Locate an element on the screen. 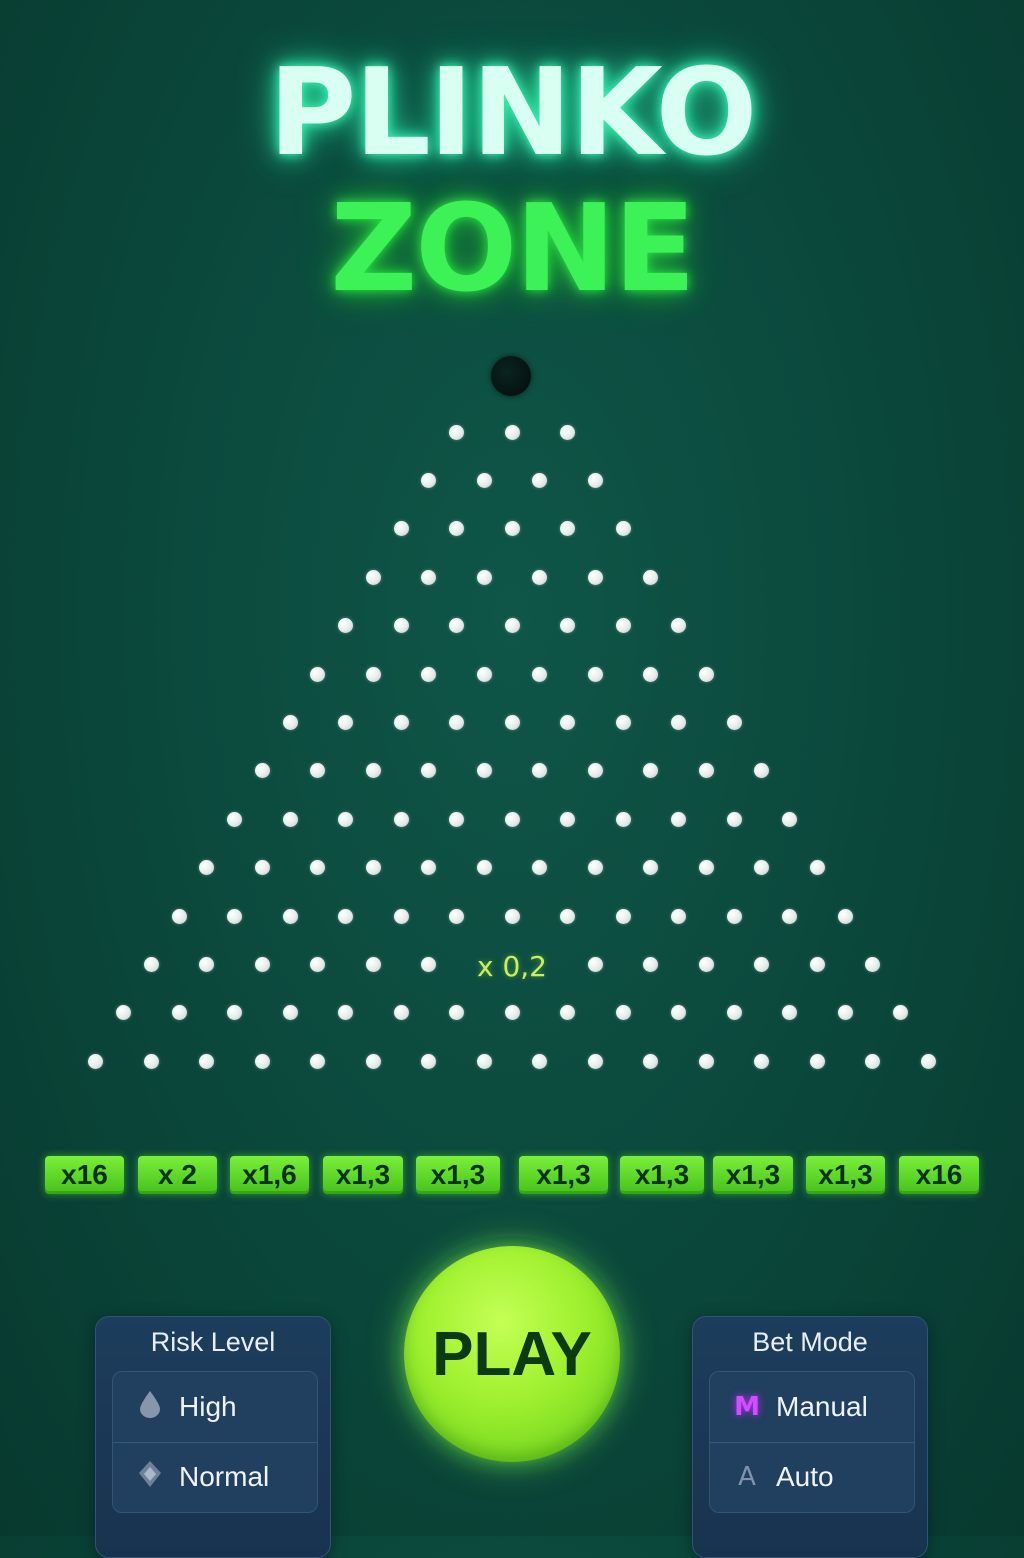  bet-option-auto-label: Auto is located at coordinates (805, 1476).